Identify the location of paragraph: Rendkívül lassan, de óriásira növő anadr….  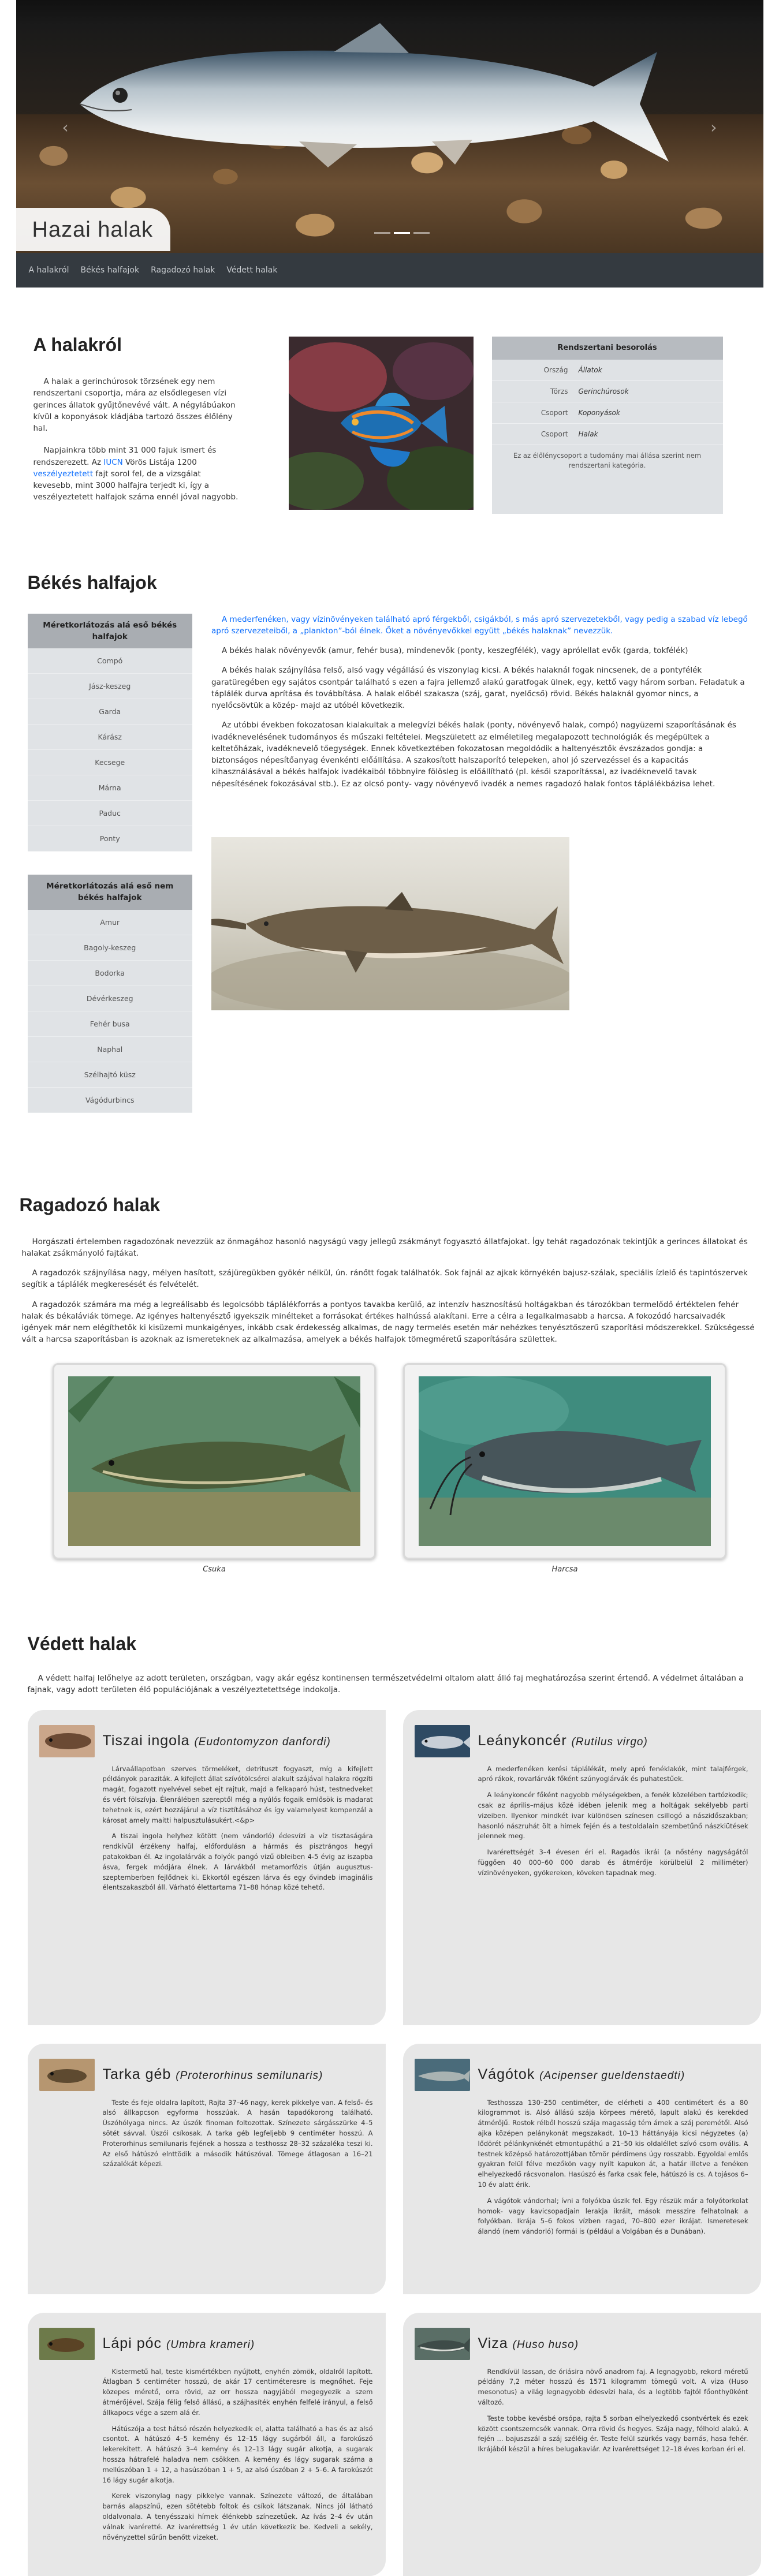
(613, 2386).